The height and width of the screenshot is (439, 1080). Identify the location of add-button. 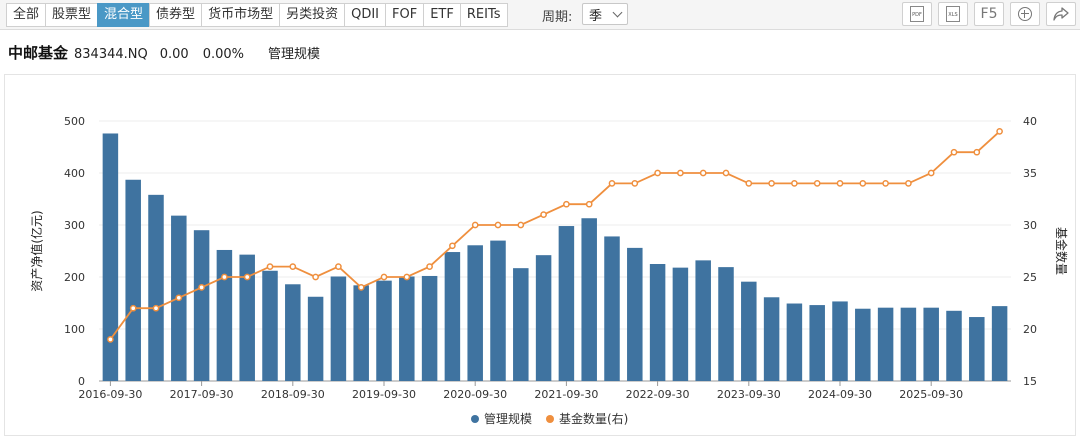
(1025, 14).